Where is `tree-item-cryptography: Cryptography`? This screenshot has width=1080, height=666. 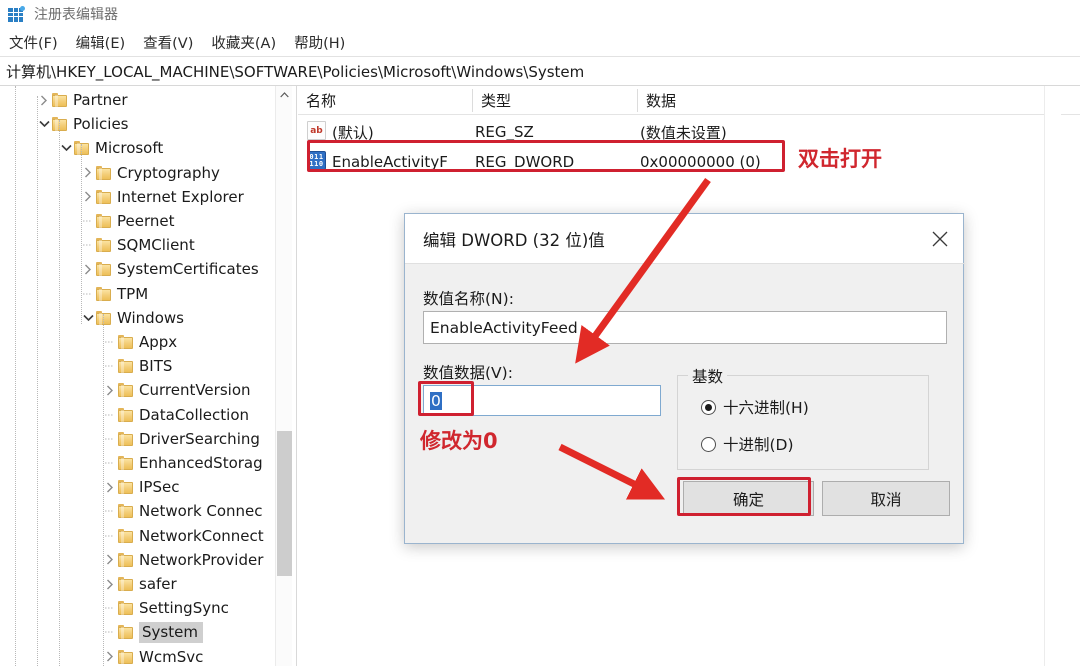
tree-item-cryptography: Cryptography is located at coordinates (150, 173).